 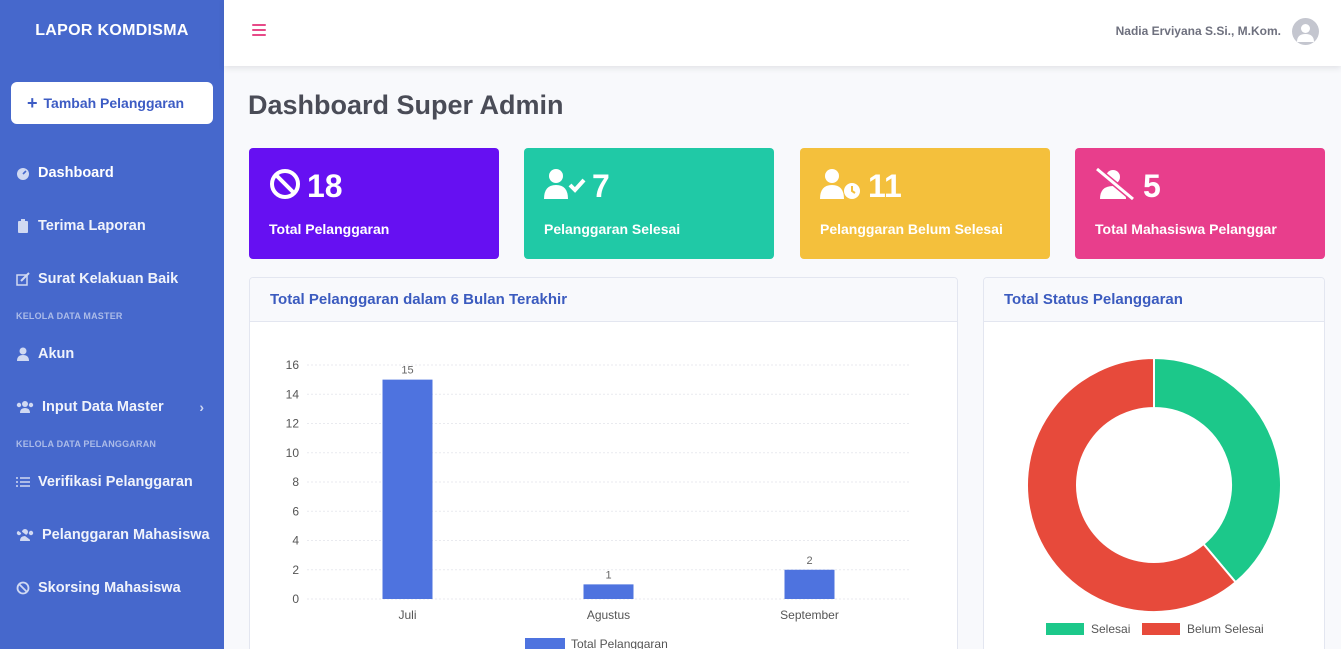 I want to click on sidebar-item-pelanggaran-mahasiswa: Pelanggaran Mahasiswa, so click(x=112, y=534).